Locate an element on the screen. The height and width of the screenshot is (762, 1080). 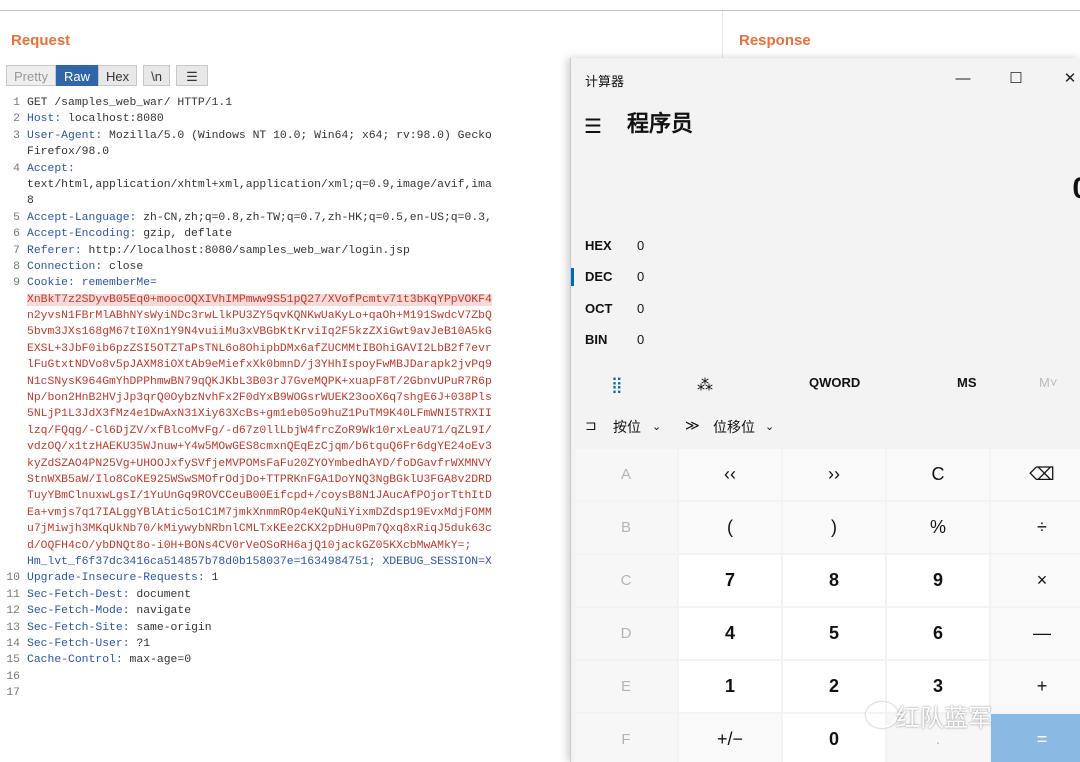
calc-key: = is located at coordinates (1035, 738).